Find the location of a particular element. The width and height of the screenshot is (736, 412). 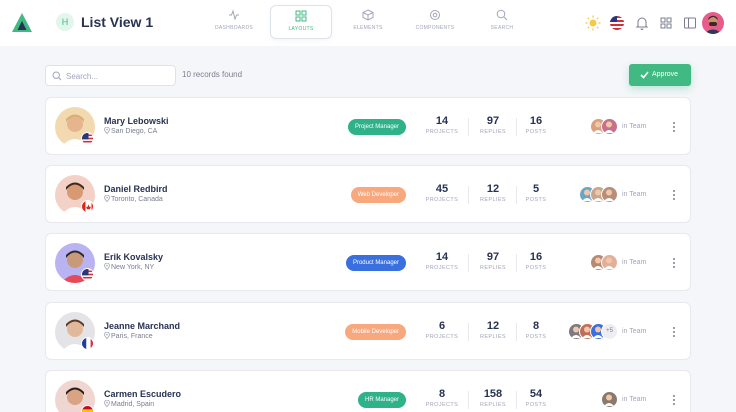

member-name: Mary Lebowski is located at coordinates (136, 121).